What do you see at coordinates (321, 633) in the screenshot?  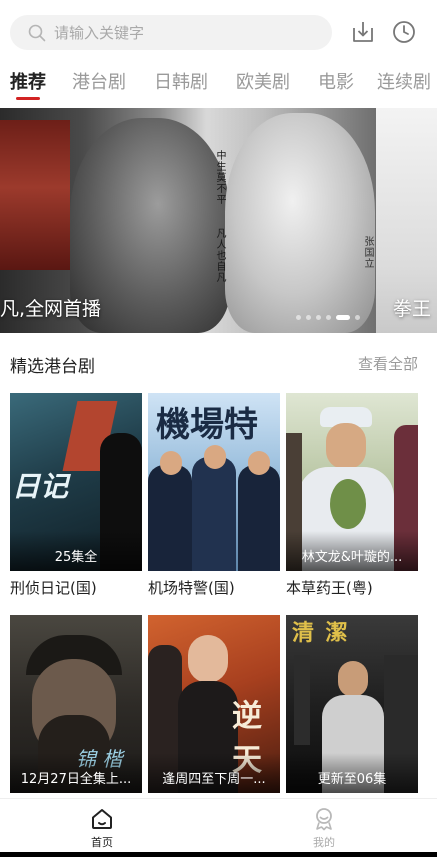 I see `poster-title-art: 清 潔` at bounding box center [321, 633].